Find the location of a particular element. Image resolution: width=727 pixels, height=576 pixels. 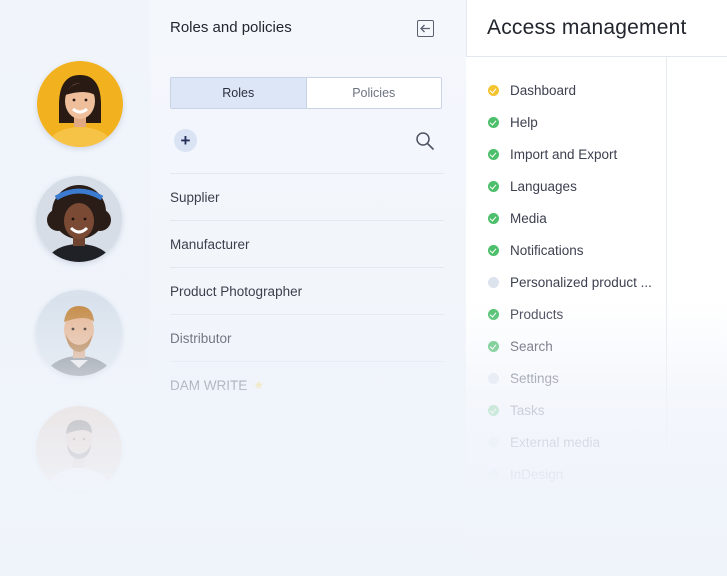

role-item-label: Supplier is located at coordinates (195, 197).